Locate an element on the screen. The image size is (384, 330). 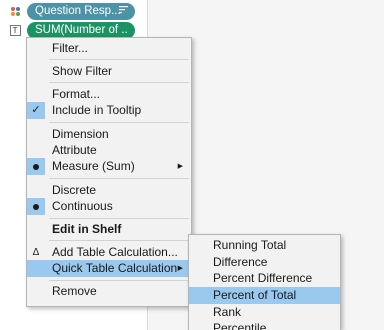
menu-item-remove: Remove is located at coordinates (109, 291).